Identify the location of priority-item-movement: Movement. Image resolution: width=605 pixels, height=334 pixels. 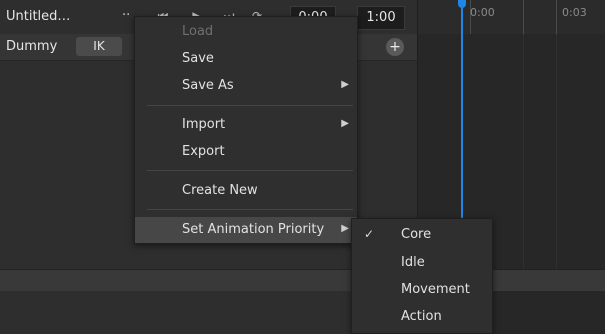
(422, 289).